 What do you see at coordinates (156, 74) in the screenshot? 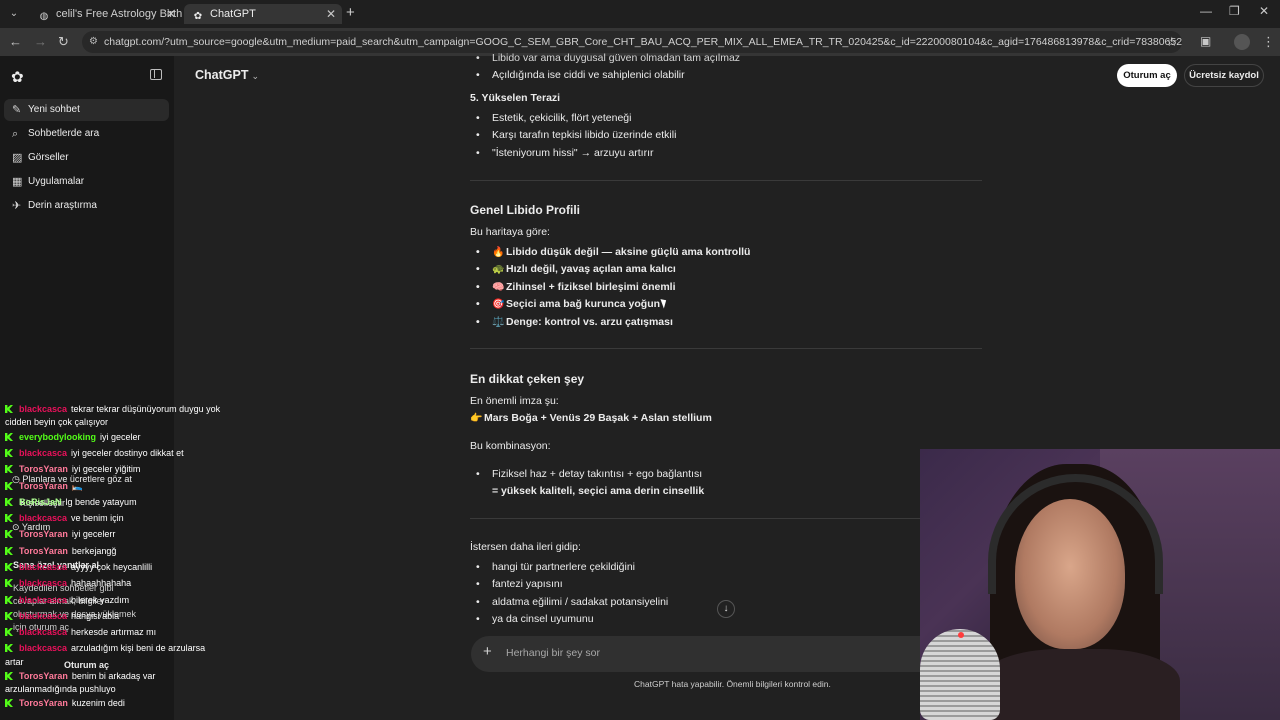
I see `sidebar-toggle-icon` at bounding box center [156, 74].